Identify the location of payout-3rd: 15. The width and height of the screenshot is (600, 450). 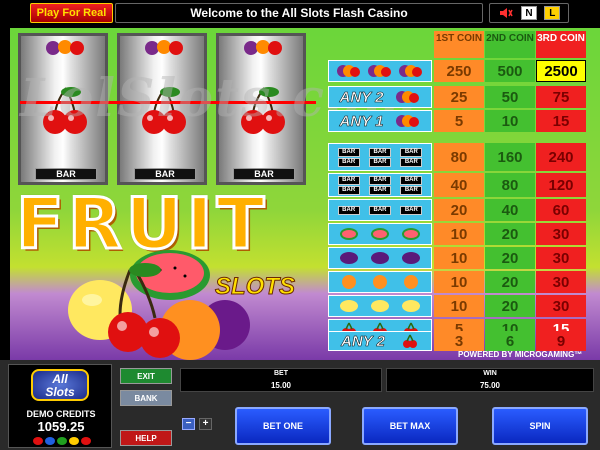
(561, 121).